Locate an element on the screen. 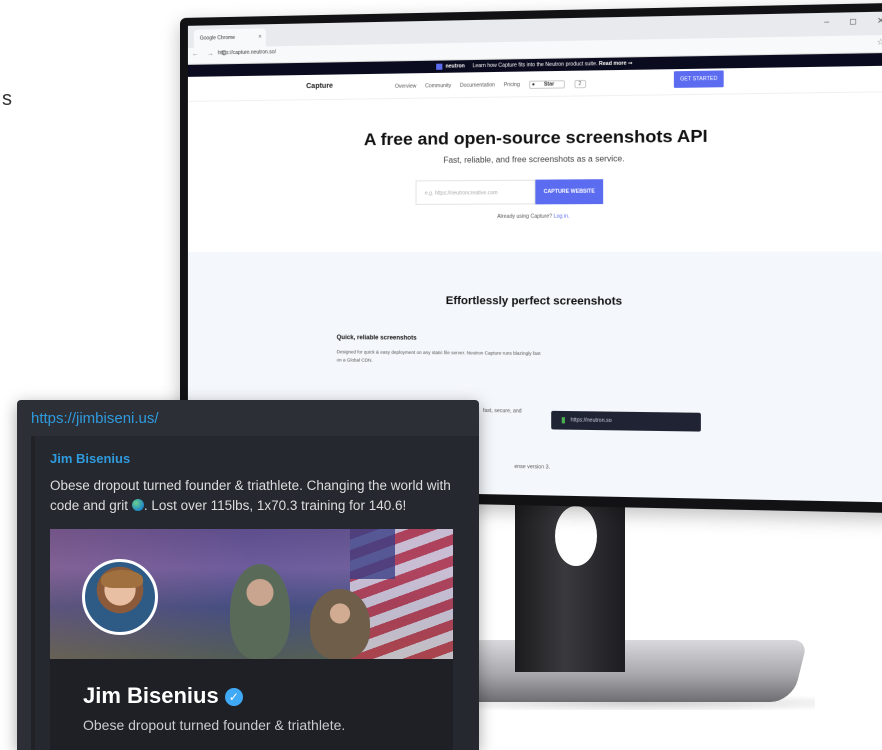 The image size is (882, 750). bookmark-star-icon: ☆ is located at coordinates (879, 42).